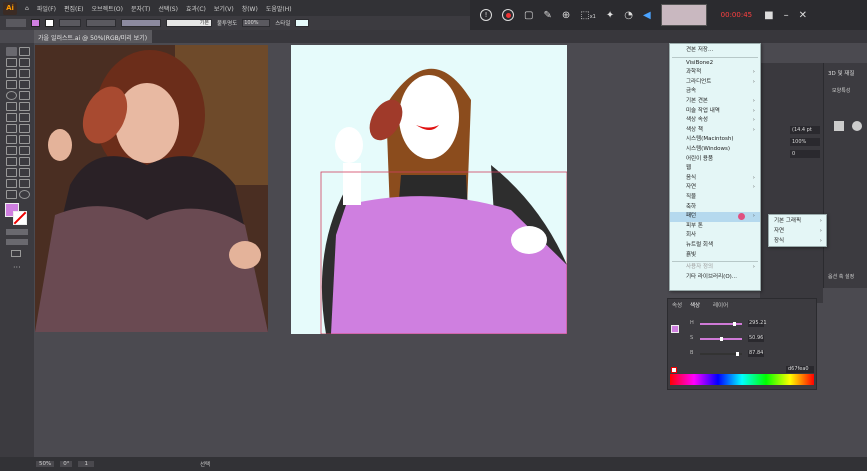 The height and width of the screenshot is (471, 867). Describe the element at coordinates (11, 51) in the screenshot. I see `selection-tool-icon` at that location.